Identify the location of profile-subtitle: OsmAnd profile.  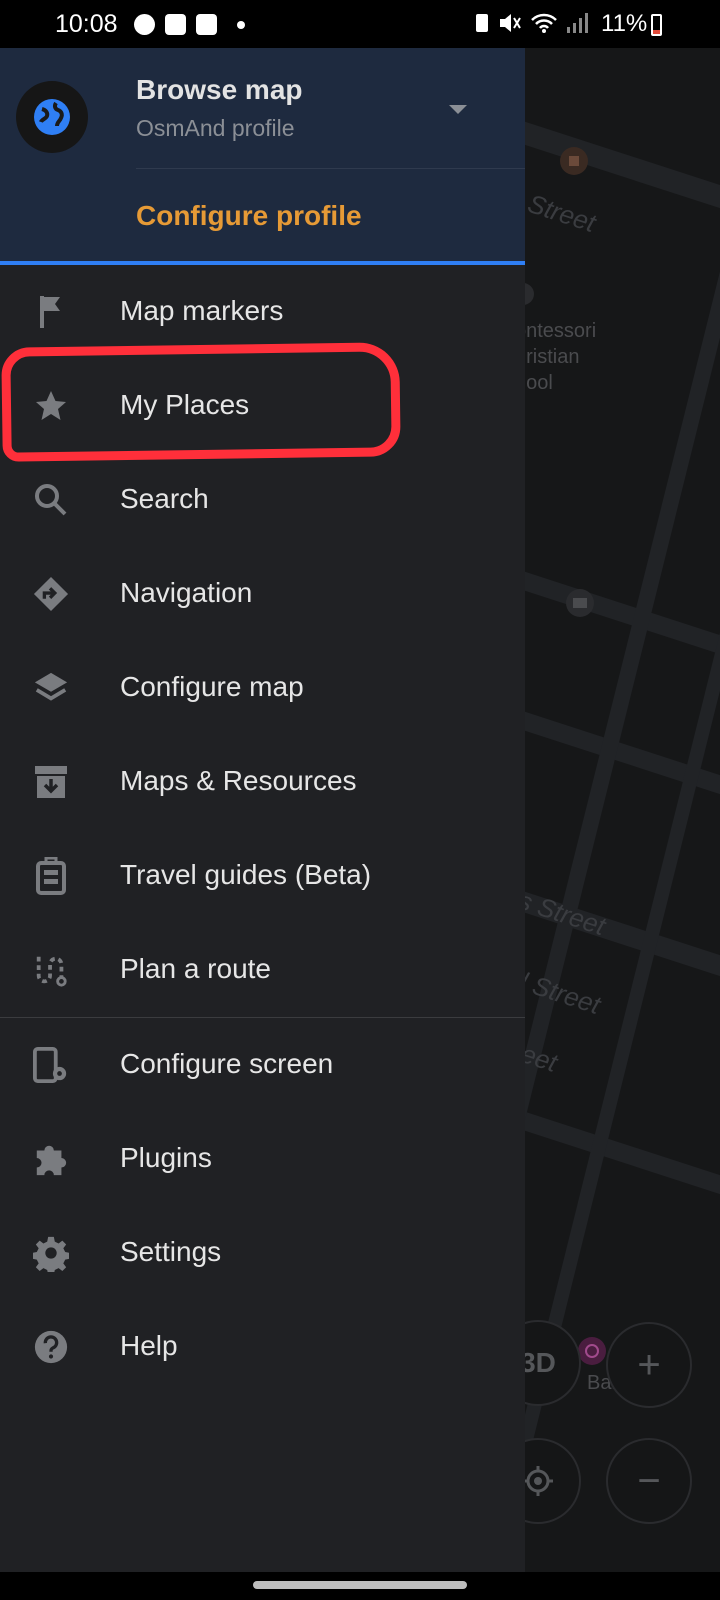
(215, 128).